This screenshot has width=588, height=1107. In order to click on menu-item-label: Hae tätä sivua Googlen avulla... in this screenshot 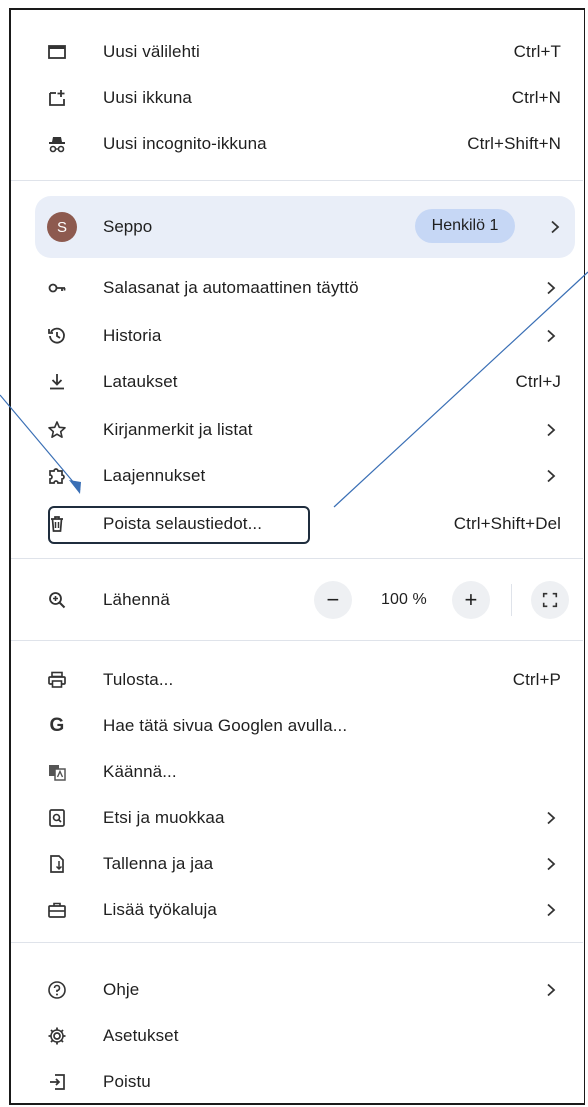, I will do `click(225, 725)`.